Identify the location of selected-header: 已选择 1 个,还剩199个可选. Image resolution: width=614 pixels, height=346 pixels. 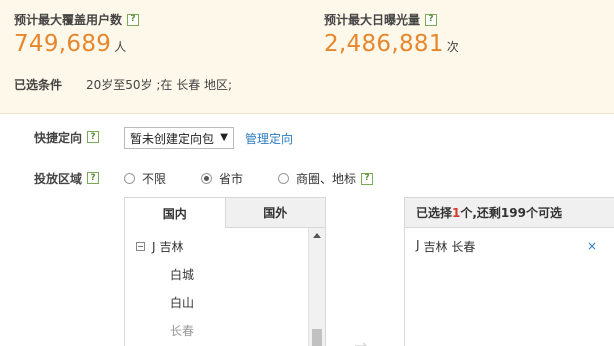
(509, 213).